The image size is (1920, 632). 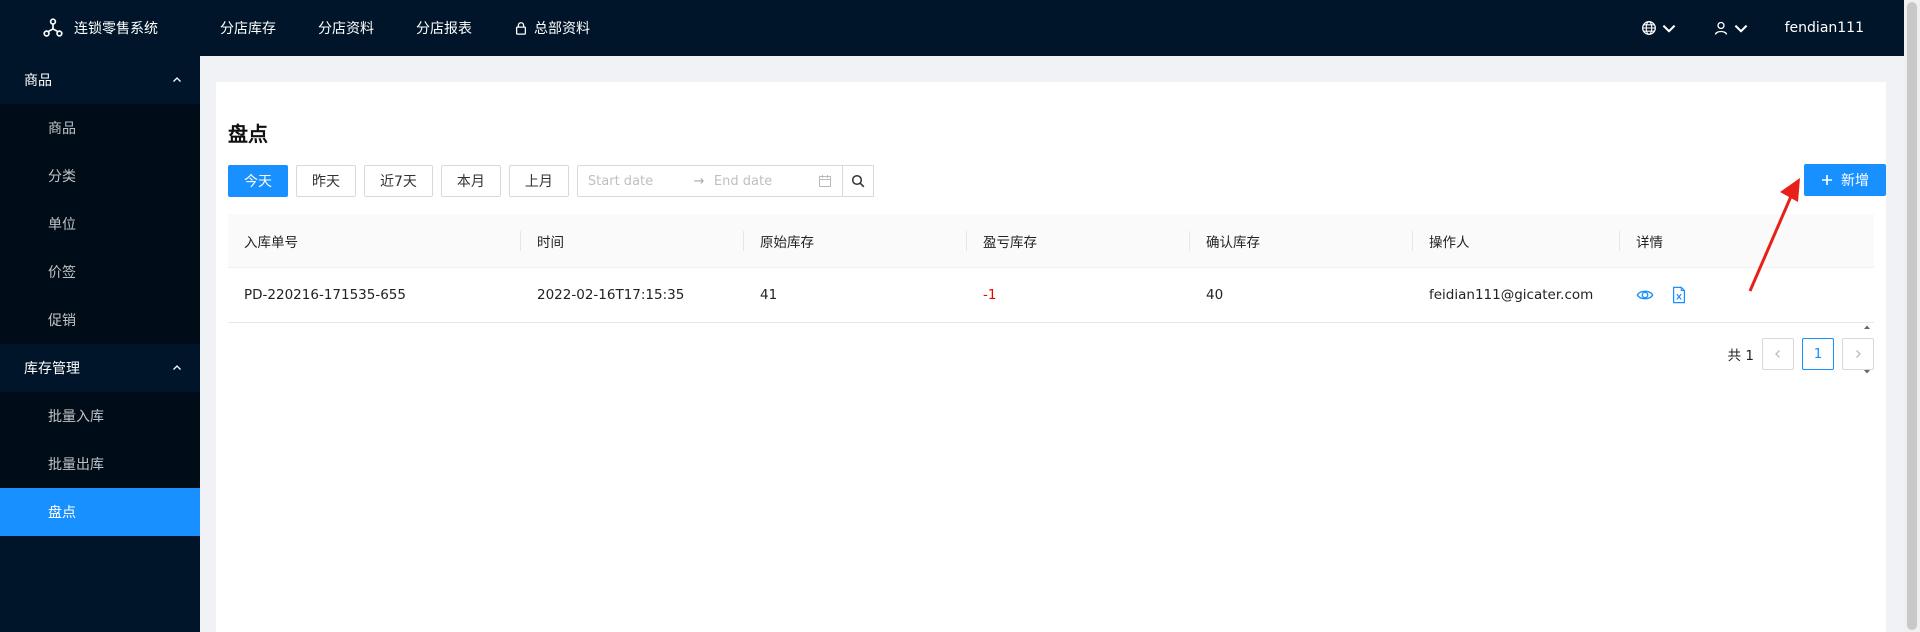 What do you see at coordinates (1679, 295) in the screenshot?
I see `excel-file-icon` at bounding box center [1679, 295].